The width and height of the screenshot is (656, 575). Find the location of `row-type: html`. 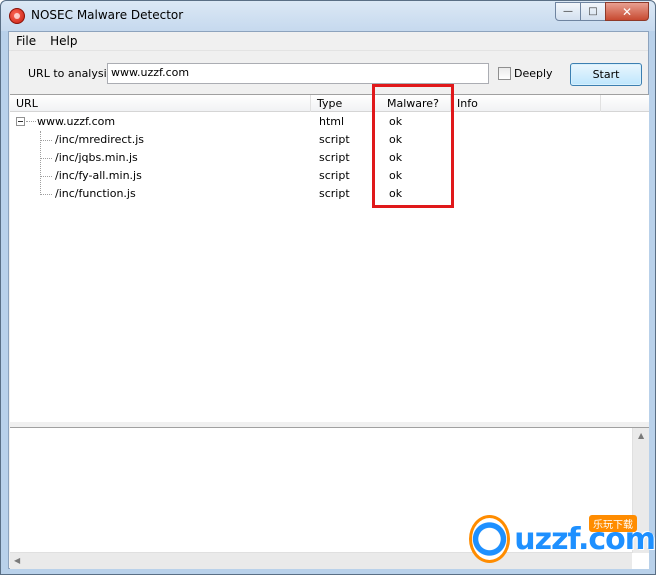

row-type: html is located at coordinates (332, 121).